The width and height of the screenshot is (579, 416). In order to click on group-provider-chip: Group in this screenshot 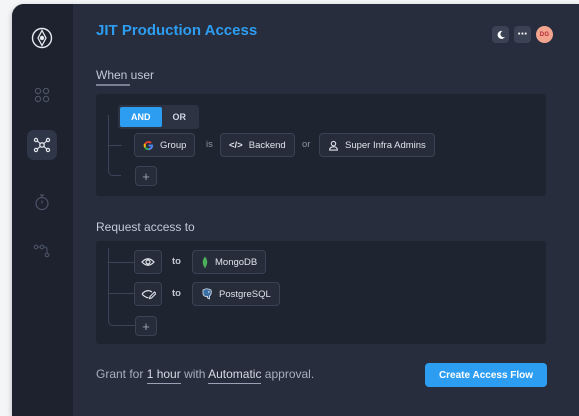, I will do `click(165, 145)`.